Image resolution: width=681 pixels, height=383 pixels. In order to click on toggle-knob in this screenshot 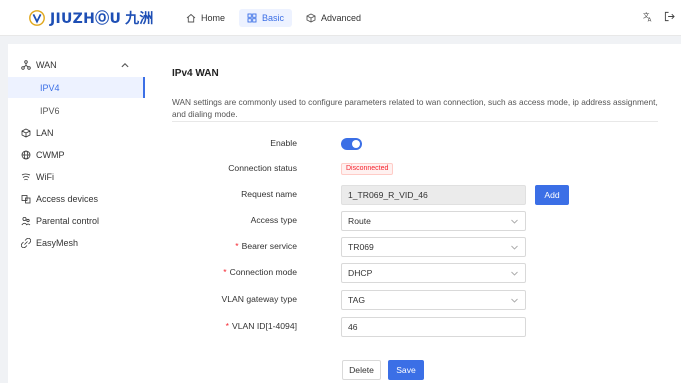, I will do `click(356, 144)`.